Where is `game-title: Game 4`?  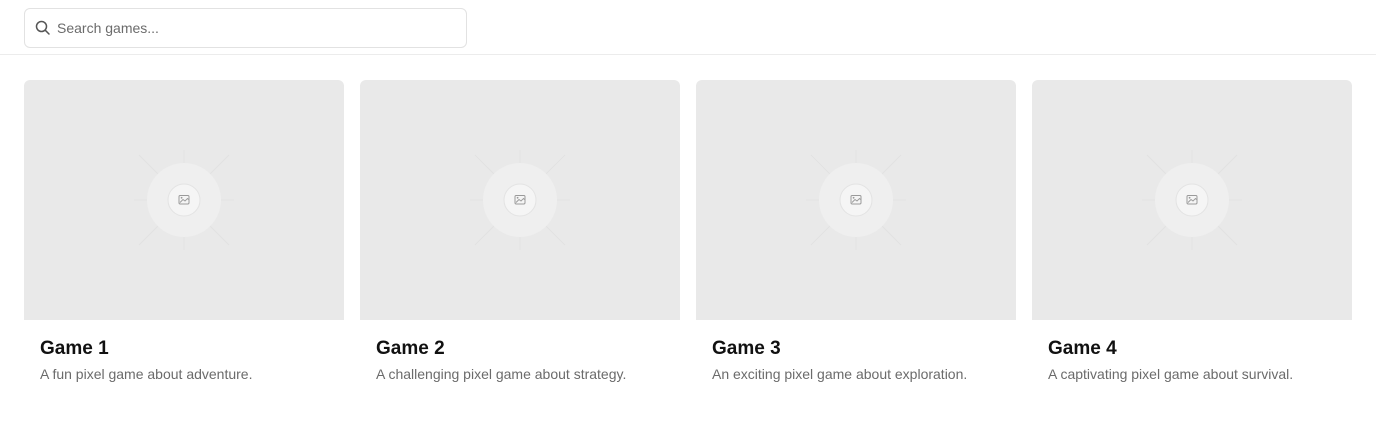 game-title: Game 4 is located at coordinates (1082, 349).